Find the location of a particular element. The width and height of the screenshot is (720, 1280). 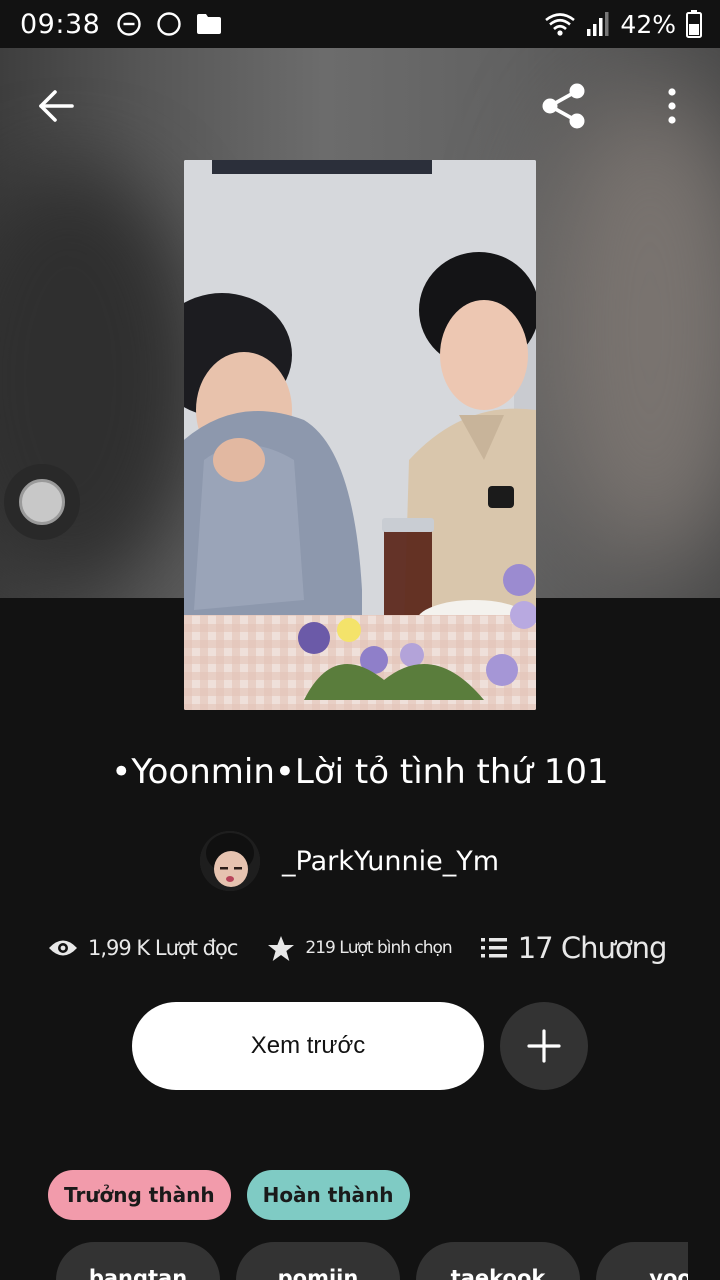

author-avatar is located at coordinates (230, 861).